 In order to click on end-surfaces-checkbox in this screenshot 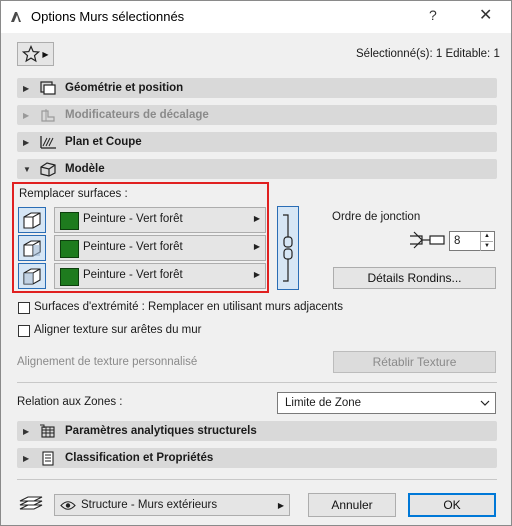, I will do `click(24, 308)`.